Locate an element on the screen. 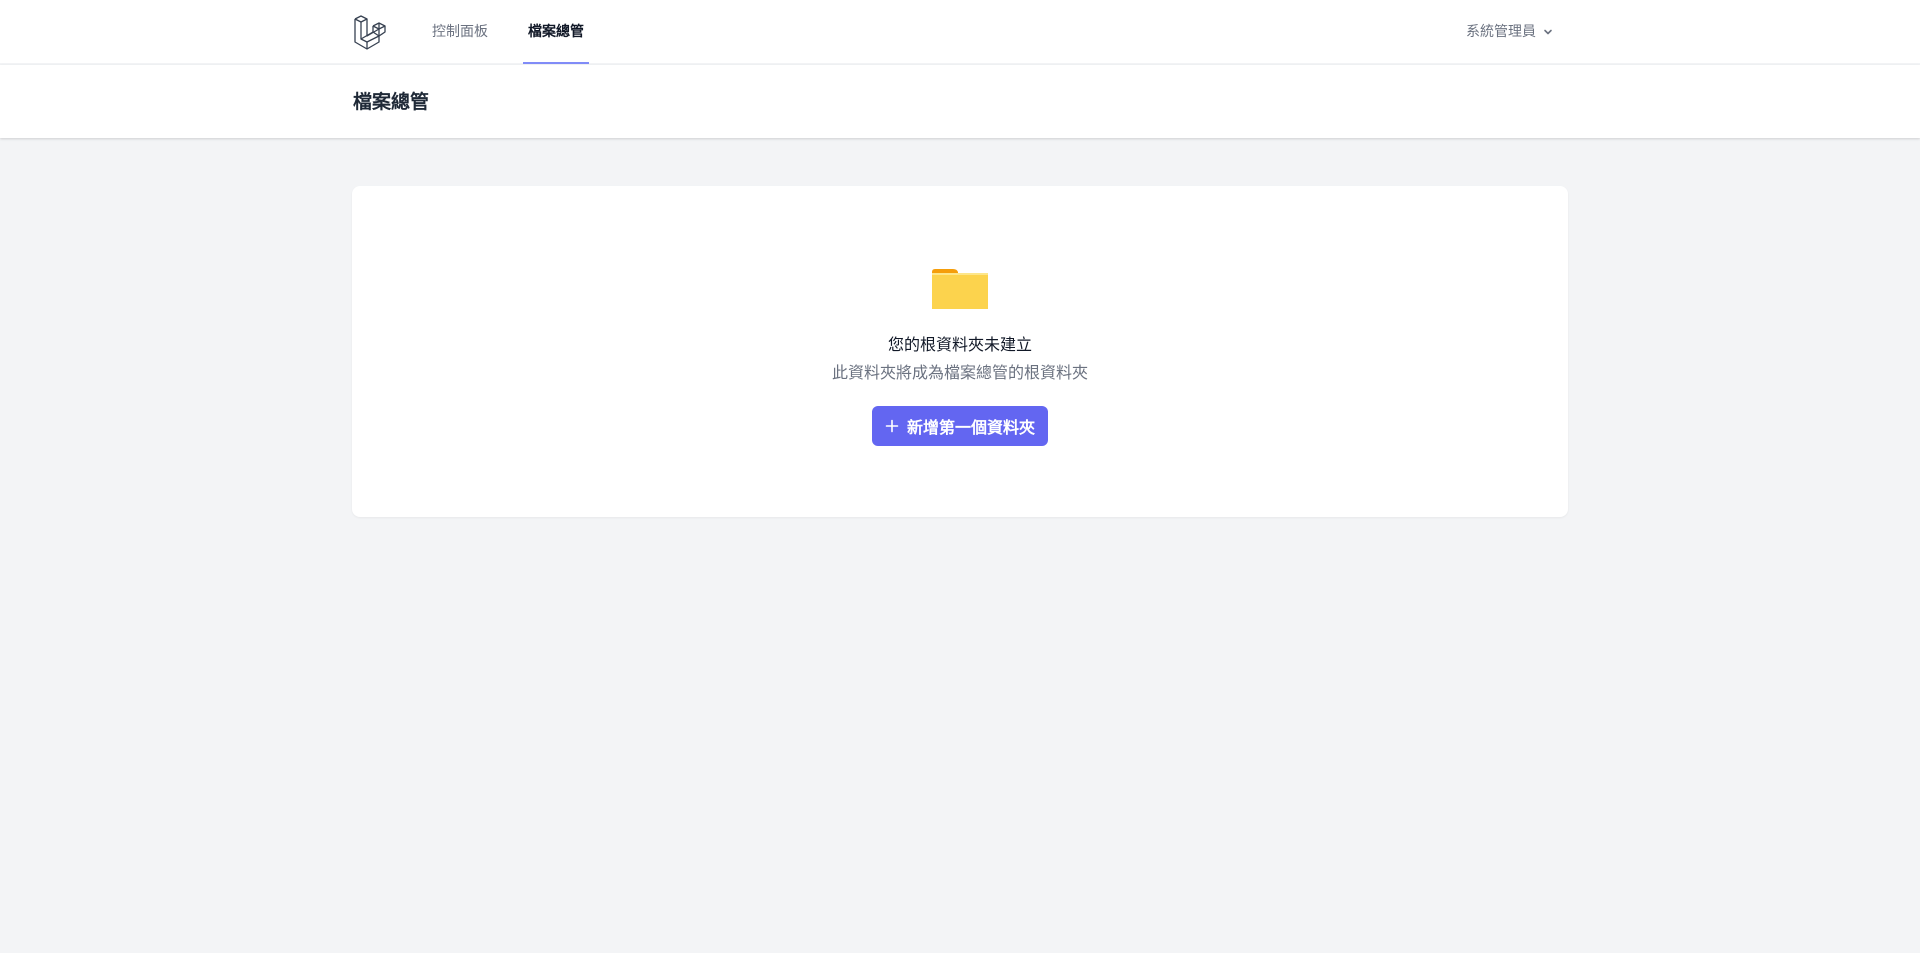  empty-state-subtitle: 此資料夾將成為檔案總管的根資料夾 is located at coordinates (959, 372).